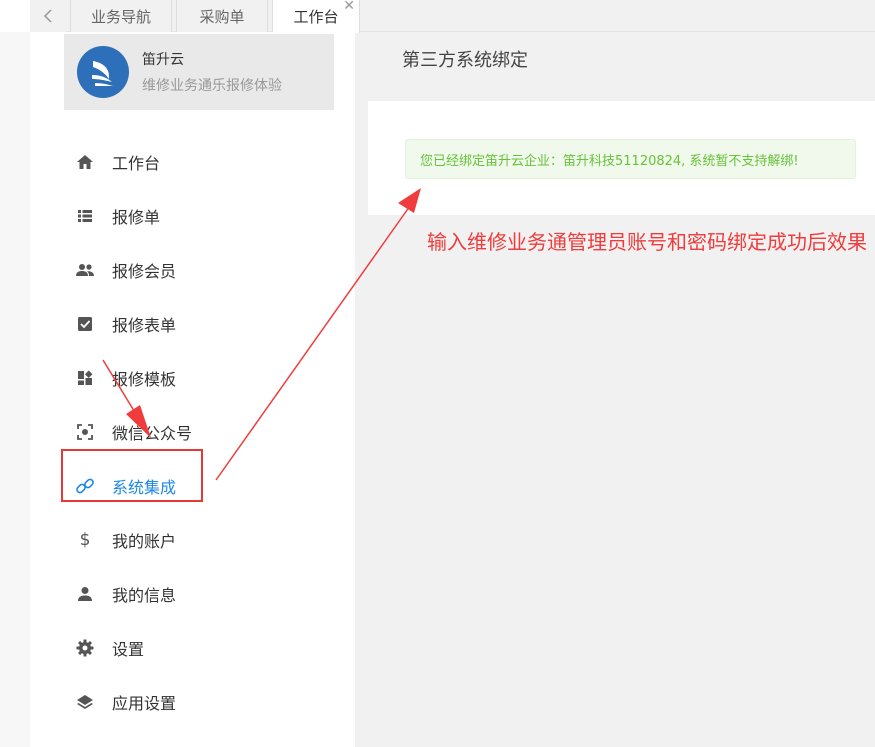 The width and height of the screenshot is (875, 747). Describe the element at coordinates (192, 162) in the screenshot. I see `sidebar-item-workbench: 工作台` at that location.